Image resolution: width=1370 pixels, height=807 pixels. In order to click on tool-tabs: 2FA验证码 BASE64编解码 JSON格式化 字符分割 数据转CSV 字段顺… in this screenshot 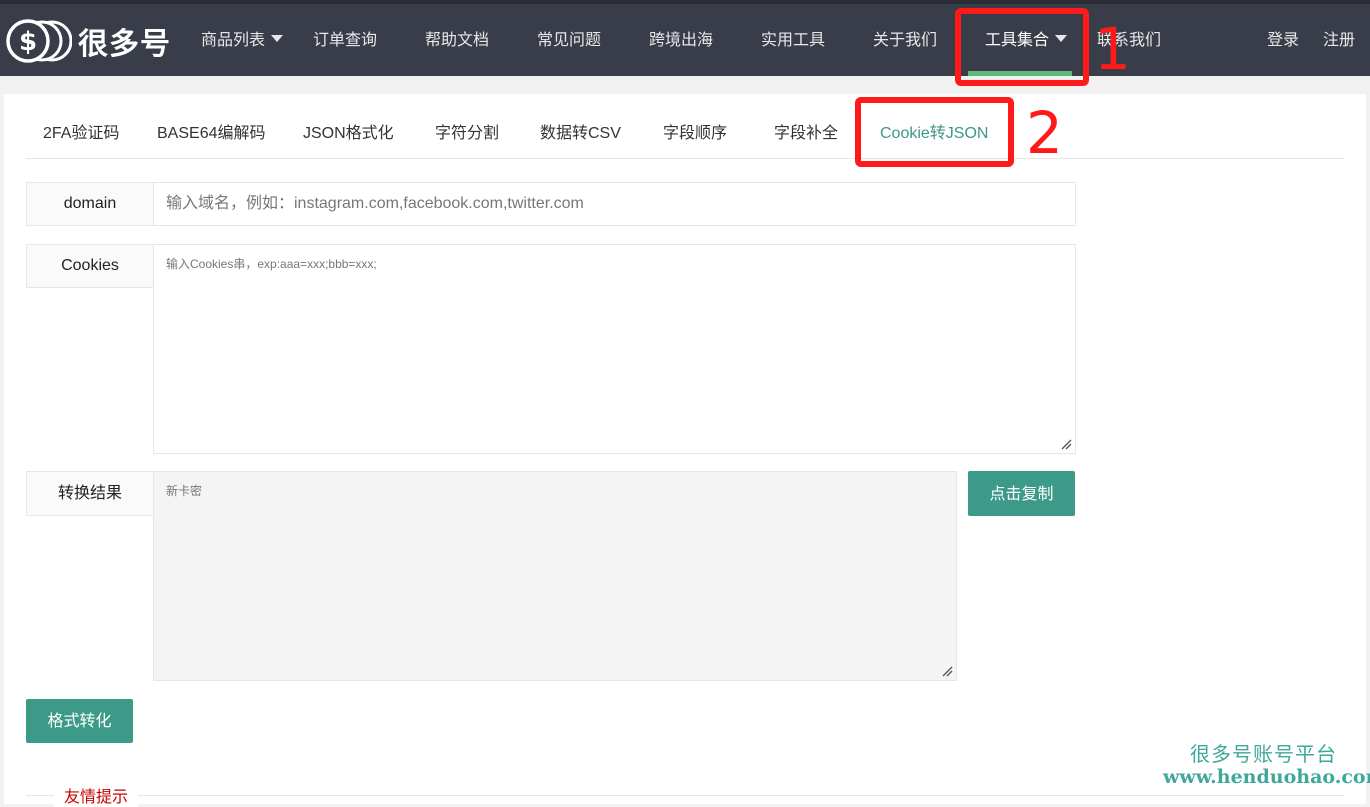, I will do `click(685, 126)`.